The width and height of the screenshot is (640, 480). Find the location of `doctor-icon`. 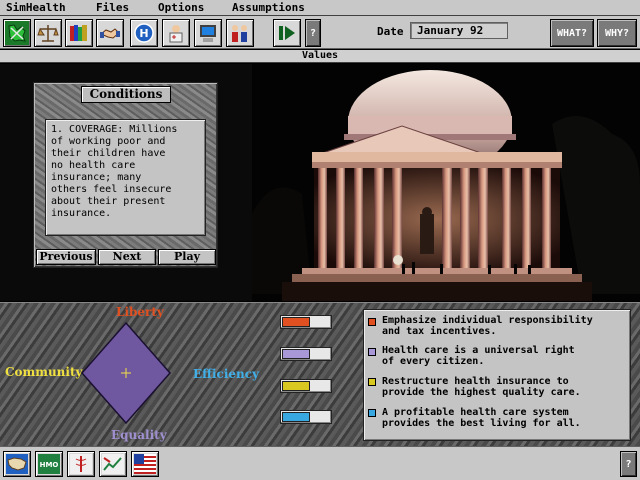

doctor-icon is located at coordinates (176, 34).